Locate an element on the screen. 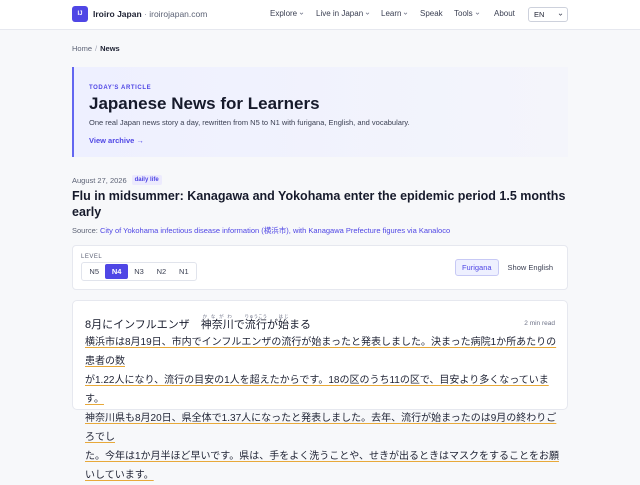  nav-speak: Speak is located at coordinates (431, 13).